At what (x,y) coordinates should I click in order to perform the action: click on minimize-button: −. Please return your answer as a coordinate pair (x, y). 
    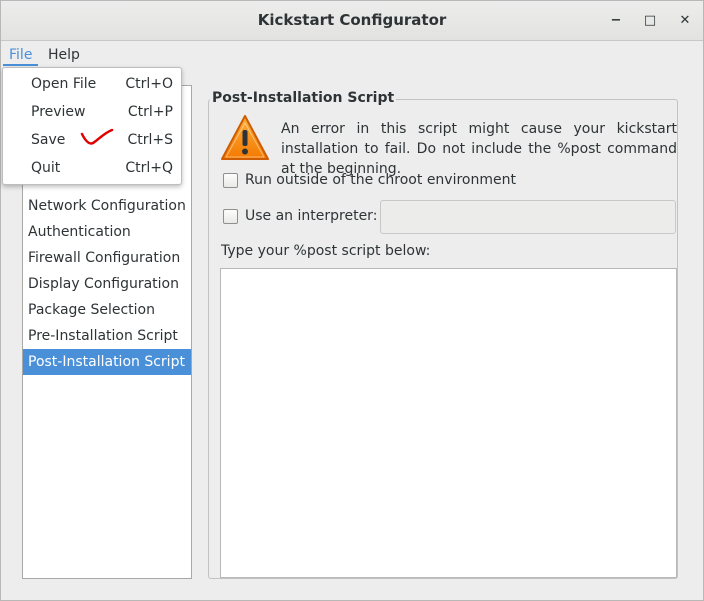
    Looking at the image, I should click on (616, 21).